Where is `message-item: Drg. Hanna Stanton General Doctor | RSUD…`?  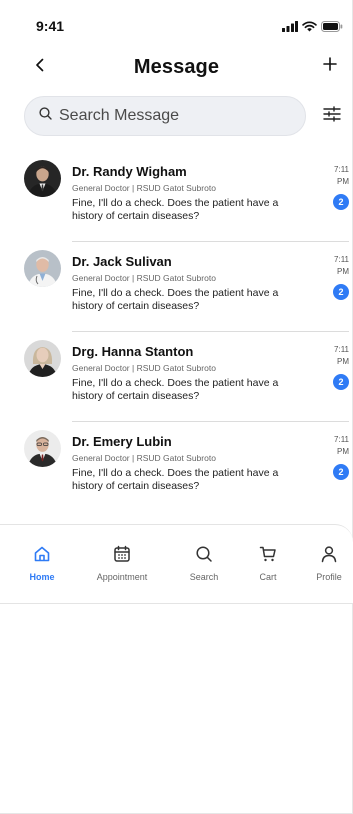 message-item: Drg. Hanna Stanton General Doctor | RSUD… is located at coordinates (176, 377).